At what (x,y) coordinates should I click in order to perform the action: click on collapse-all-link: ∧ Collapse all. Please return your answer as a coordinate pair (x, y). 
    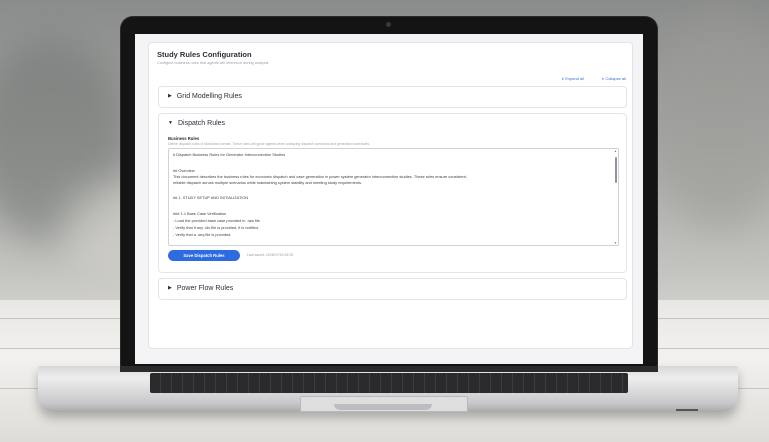
    Looking at the image, I should click on (613, 78).